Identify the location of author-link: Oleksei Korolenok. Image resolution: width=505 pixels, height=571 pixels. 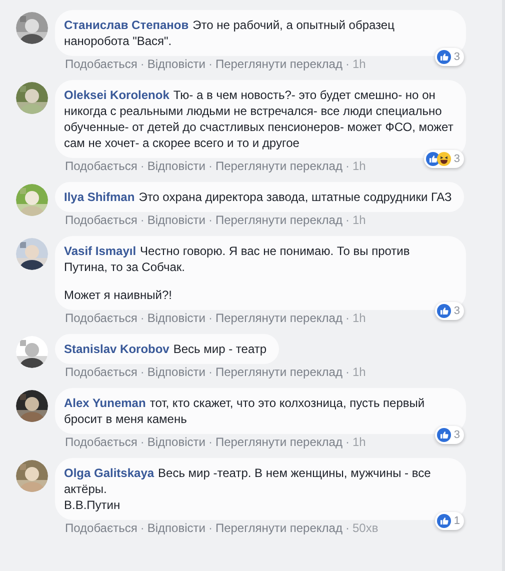
(117, 95).